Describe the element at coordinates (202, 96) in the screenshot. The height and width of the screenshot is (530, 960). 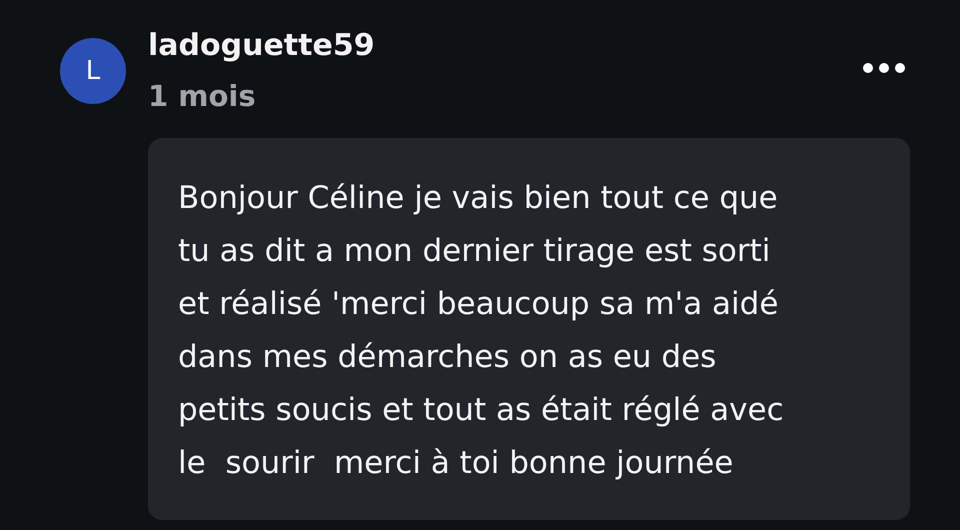
I see `comment-time: 1 mois` at that location.